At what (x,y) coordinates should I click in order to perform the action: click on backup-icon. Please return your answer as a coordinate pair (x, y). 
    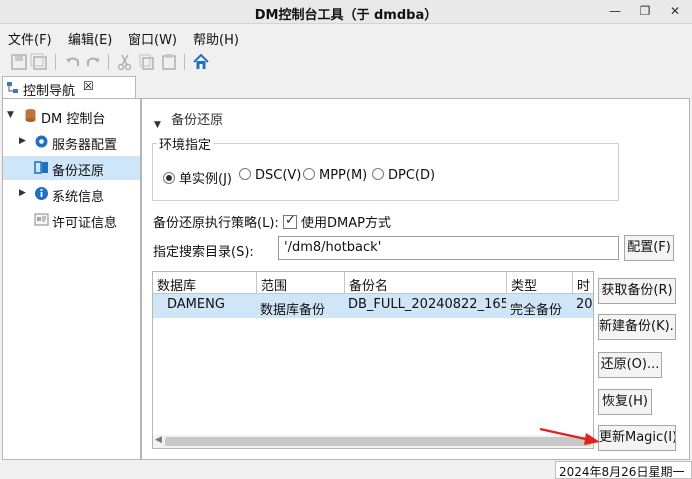
    Looking at the image, I should click on (41, 167).